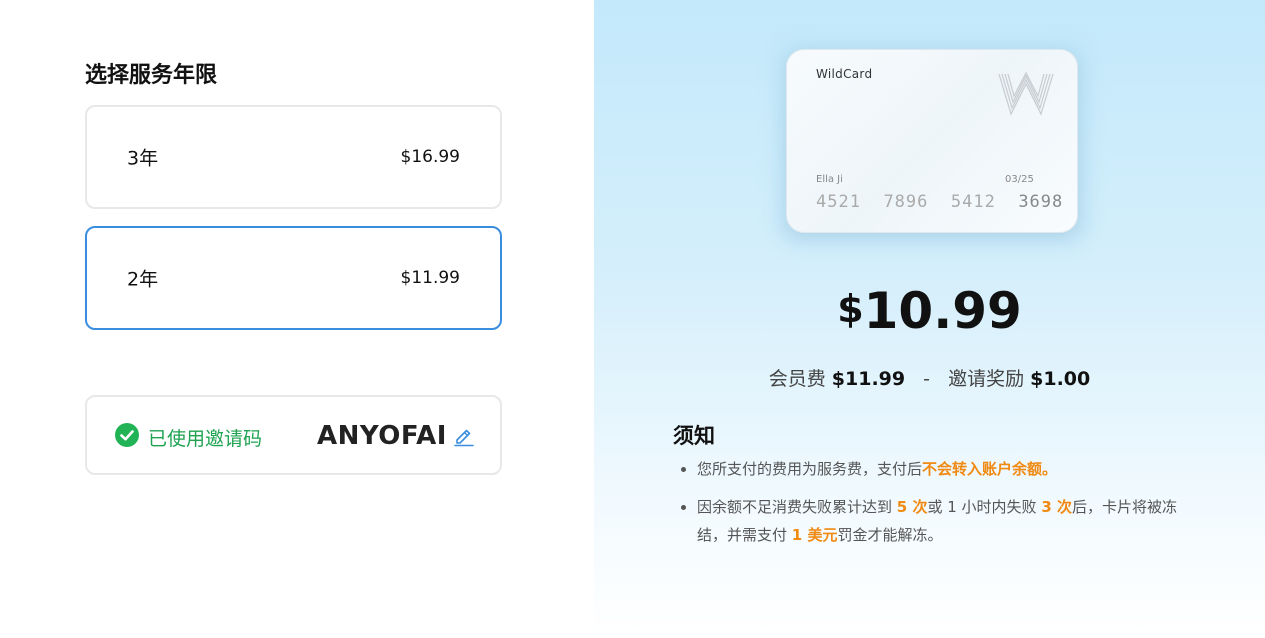  Describe the element at coordinates (912, 507) in the screenshot. I see `notice-highlight: 5 次` at that location.